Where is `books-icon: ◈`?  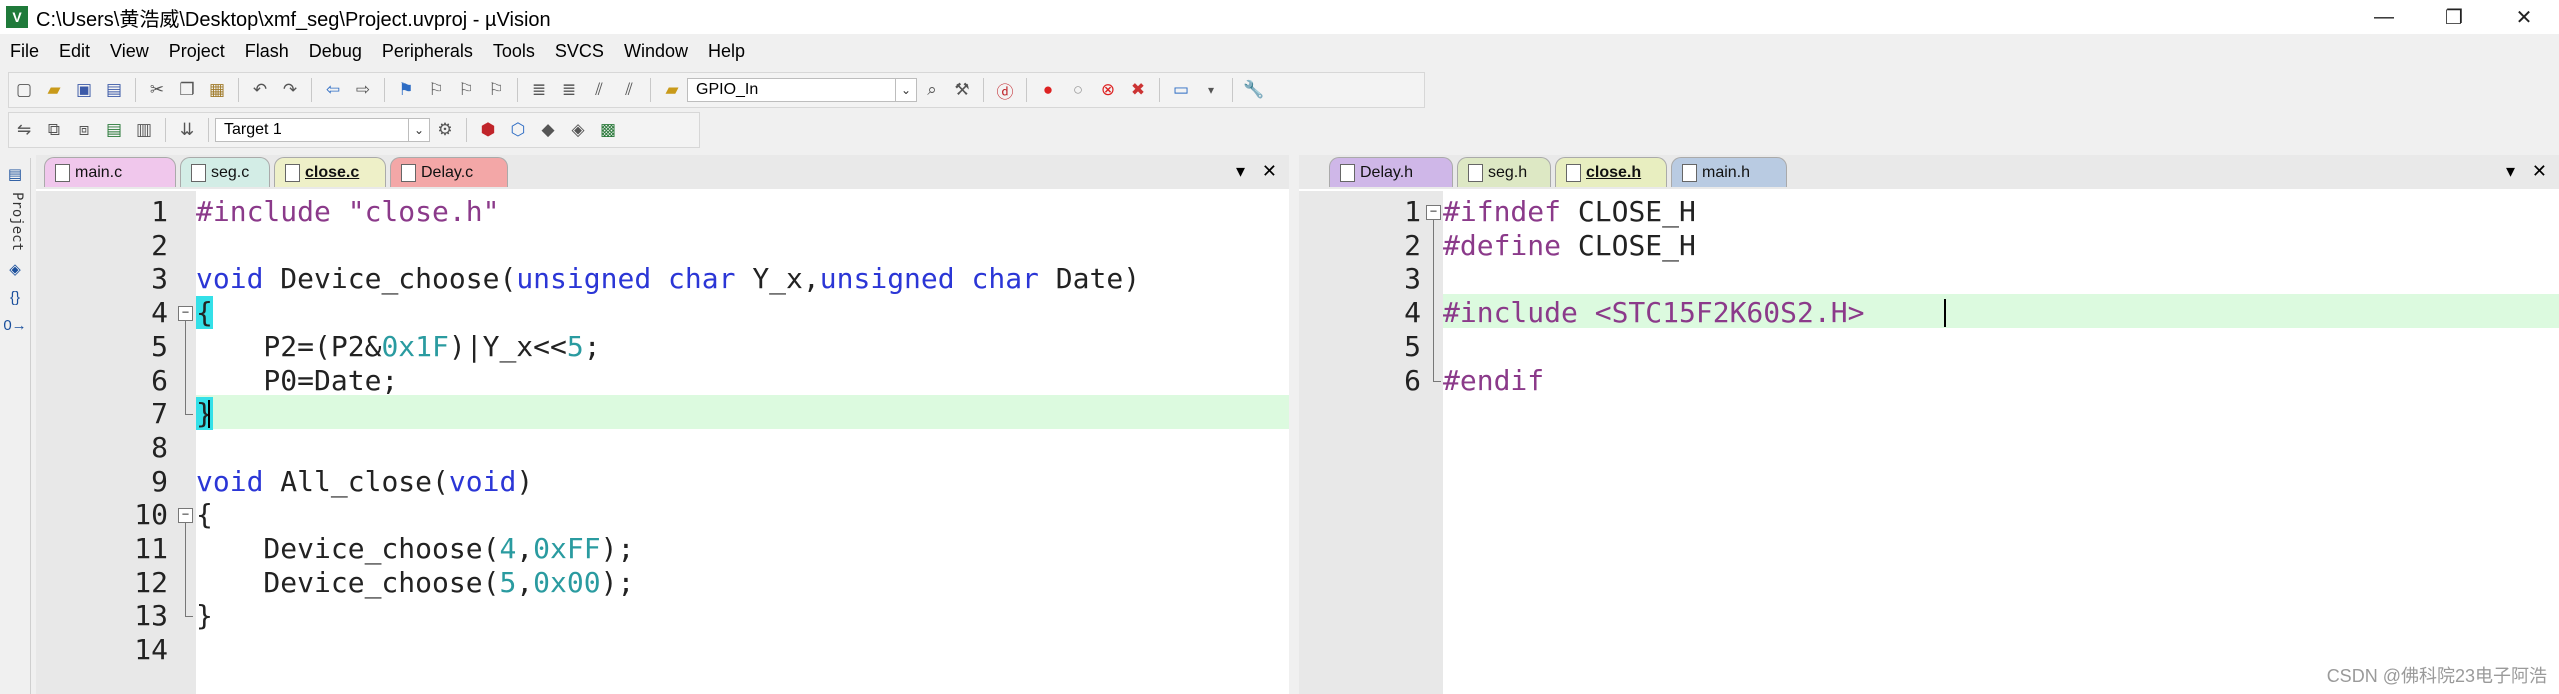 books-icon: ◈ is located at coordinates (15, 269).